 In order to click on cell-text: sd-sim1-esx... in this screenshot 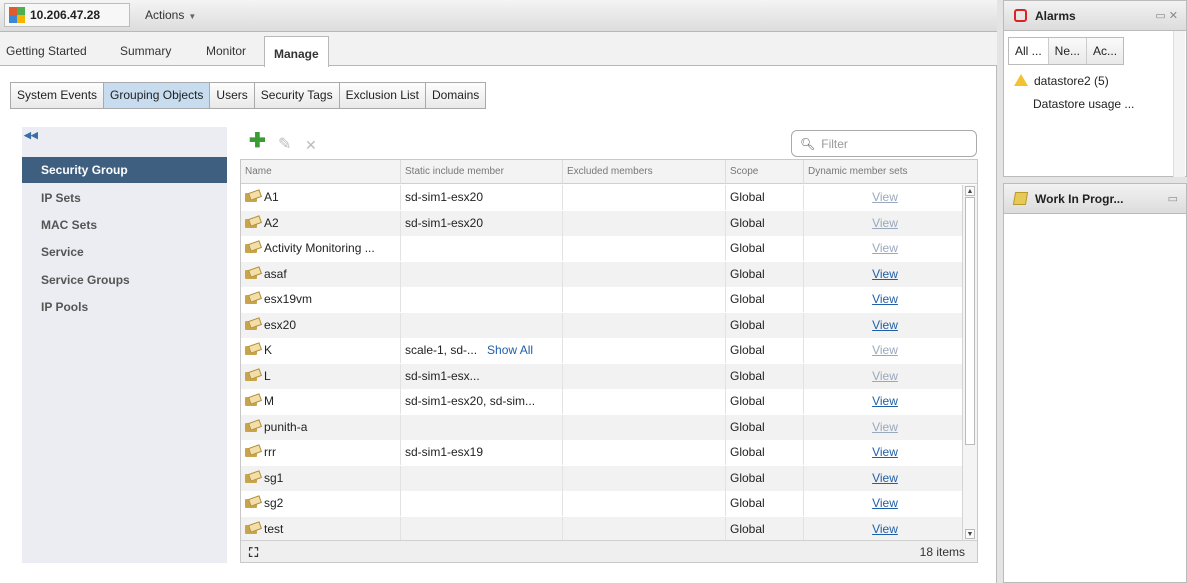, I will do `click(442, 375)`.